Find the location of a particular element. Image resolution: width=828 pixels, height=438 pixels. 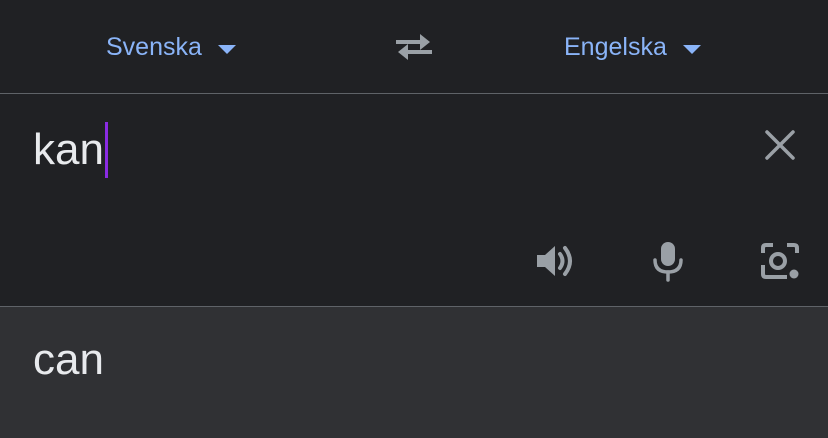

source-language-selector: Svenska is located at coordinates (171, 47).